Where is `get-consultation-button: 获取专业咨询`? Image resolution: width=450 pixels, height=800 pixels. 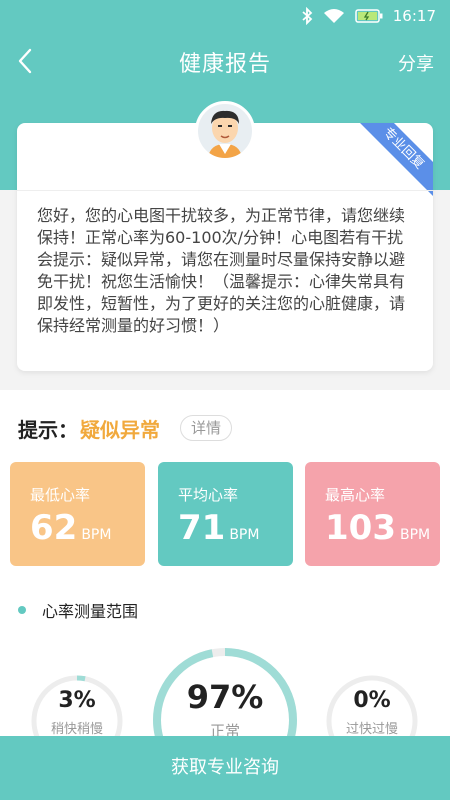
get-consultation-button: 获取专业咨询 is located at coordinates (225, 768).